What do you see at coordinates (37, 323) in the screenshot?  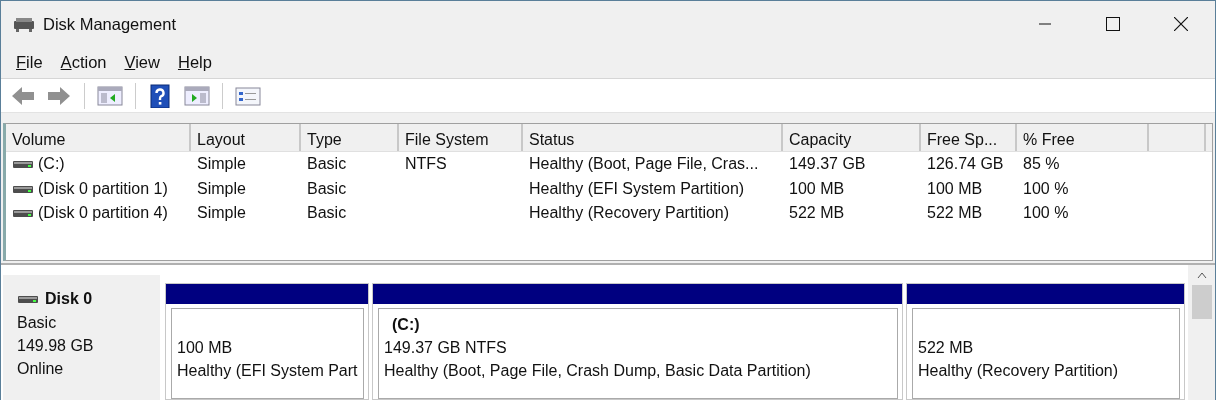 I see `disk-detail: Basic` at bounding box center [37, 323].